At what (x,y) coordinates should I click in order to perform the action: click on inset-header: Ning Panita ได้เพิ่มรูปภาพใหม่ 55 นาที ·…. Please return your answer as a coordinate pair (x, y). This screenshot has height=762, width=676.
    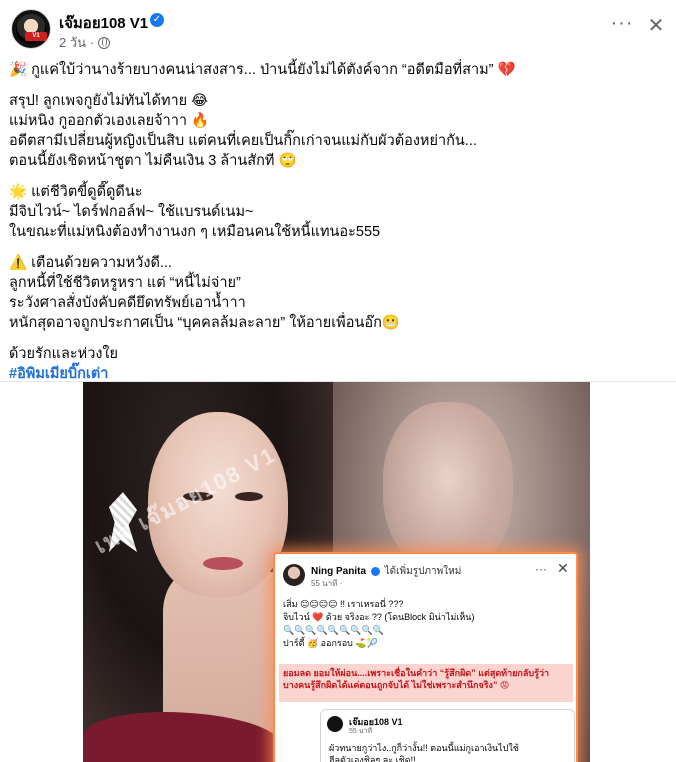
    Looking at the image, I should click on (428, 577).